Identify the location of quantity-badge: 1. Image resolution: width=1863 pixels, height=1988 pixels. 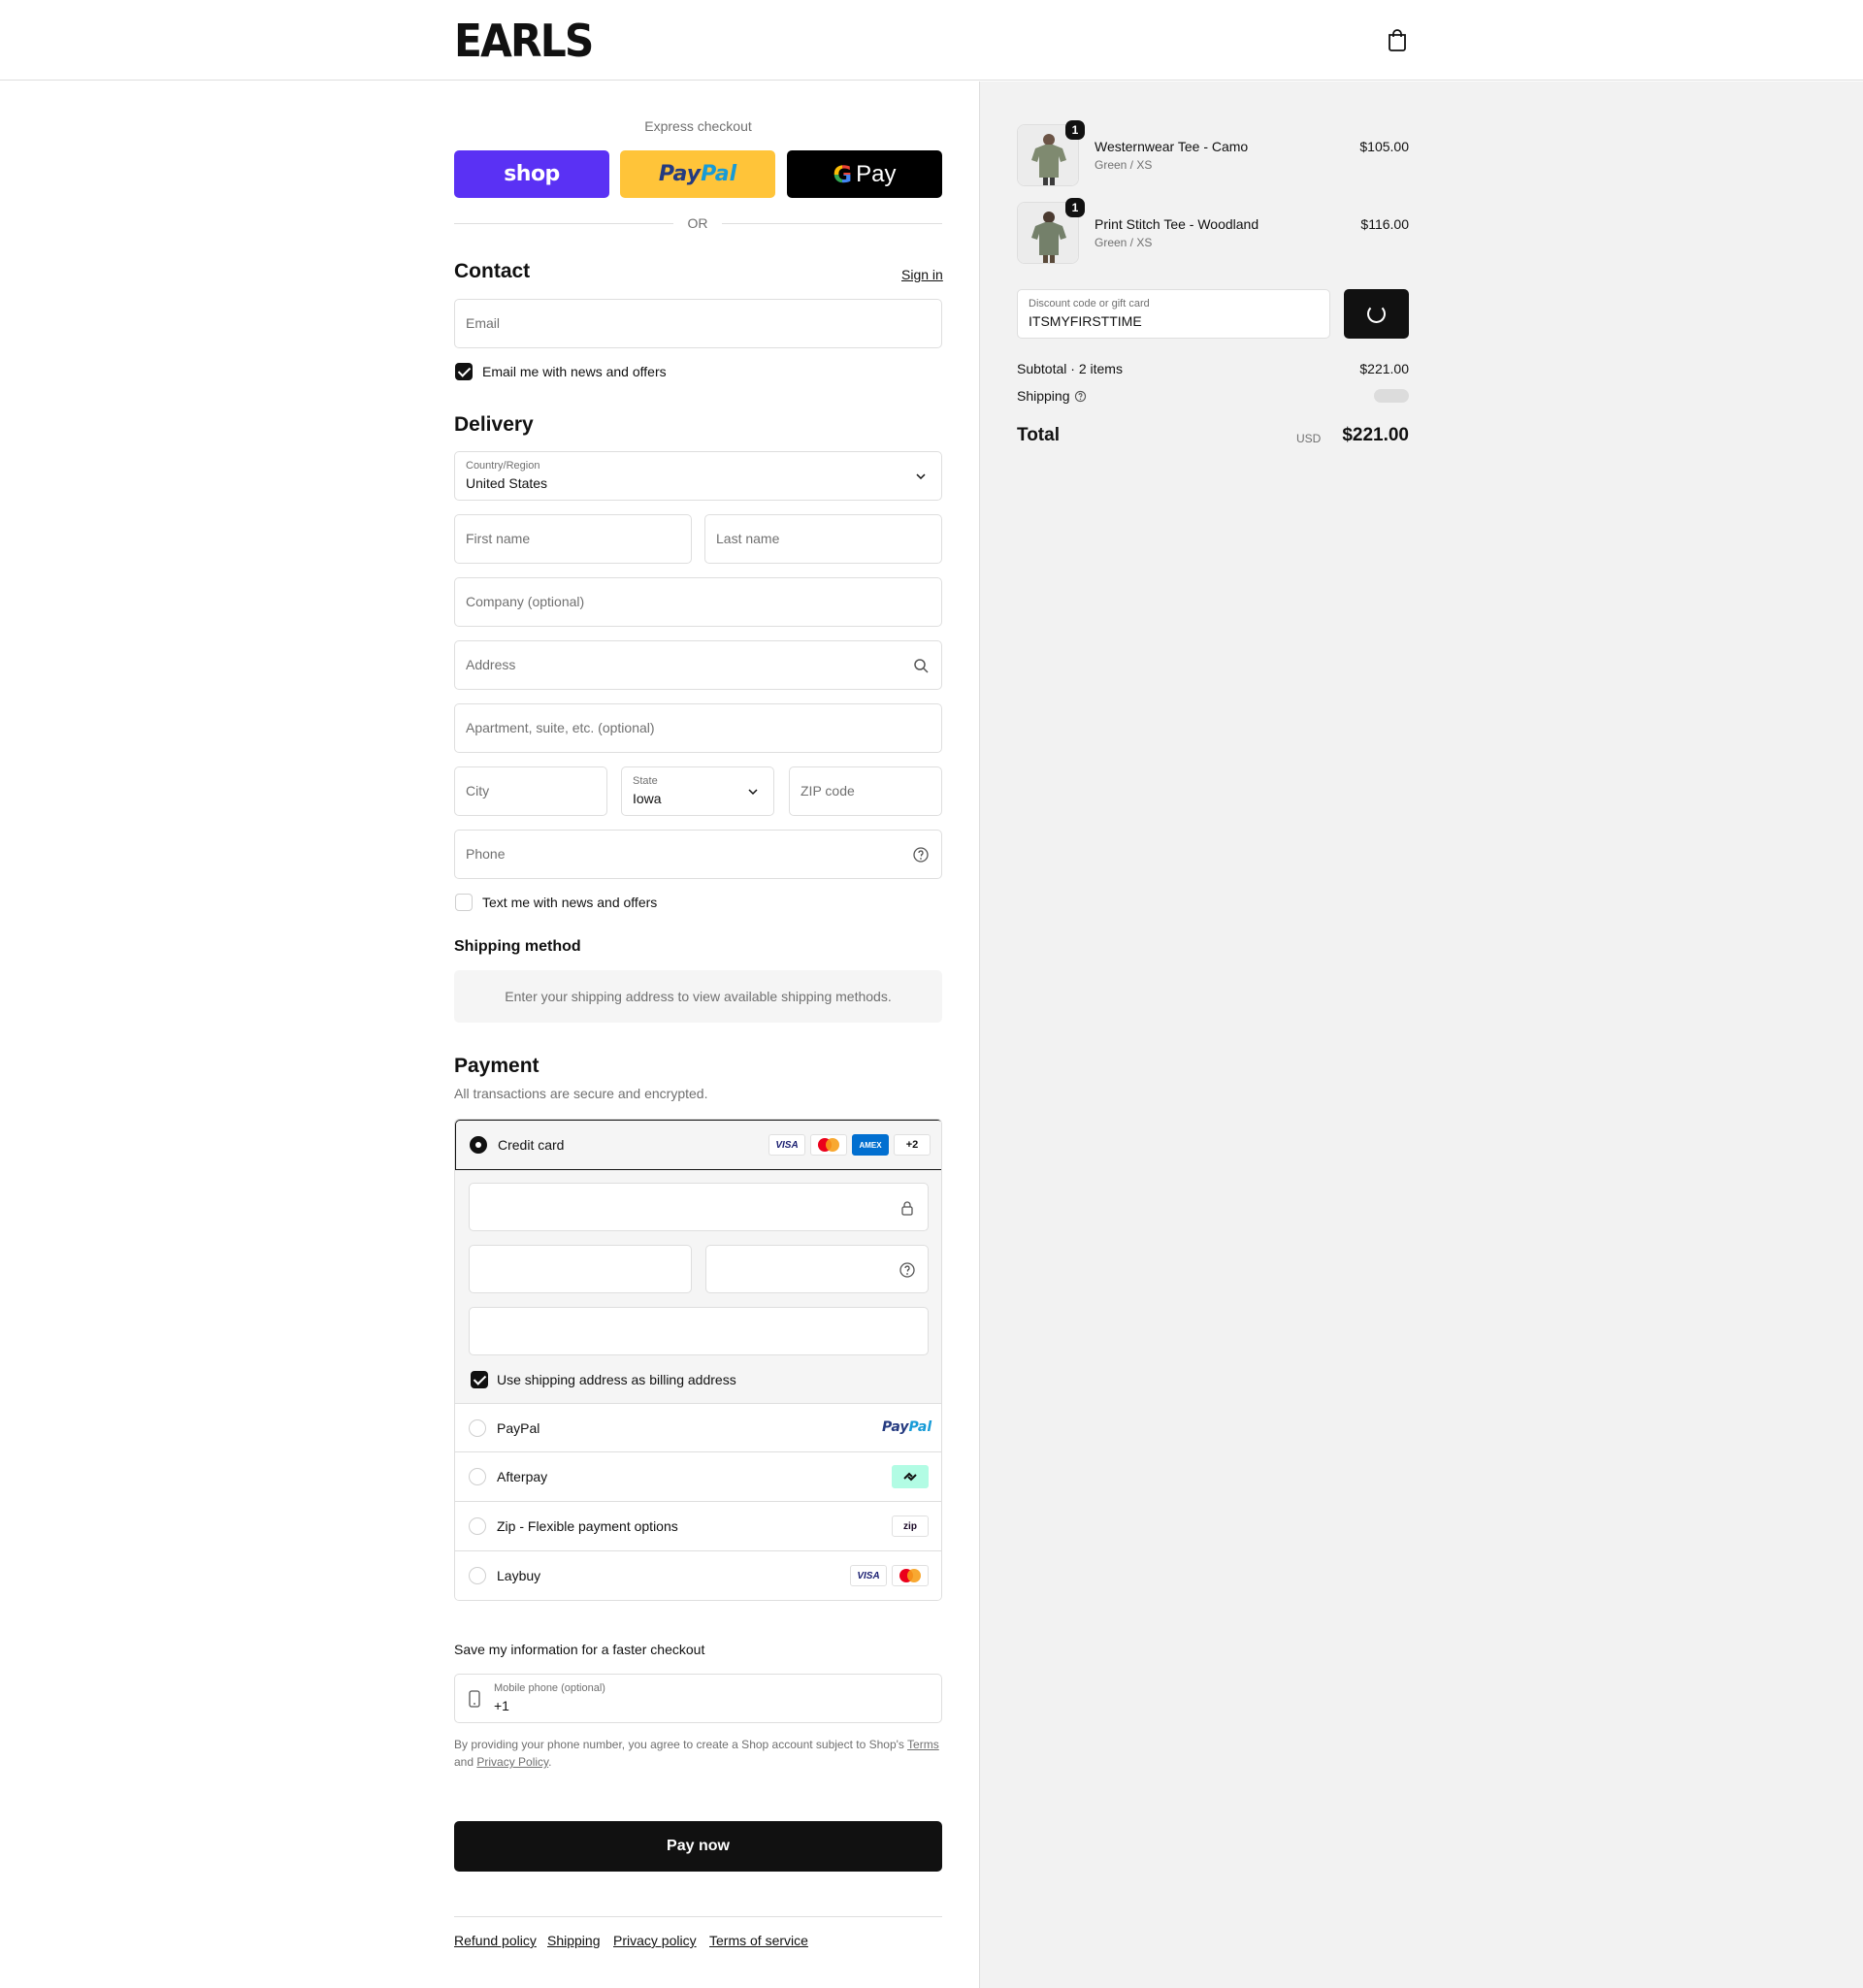
(1075, 130).